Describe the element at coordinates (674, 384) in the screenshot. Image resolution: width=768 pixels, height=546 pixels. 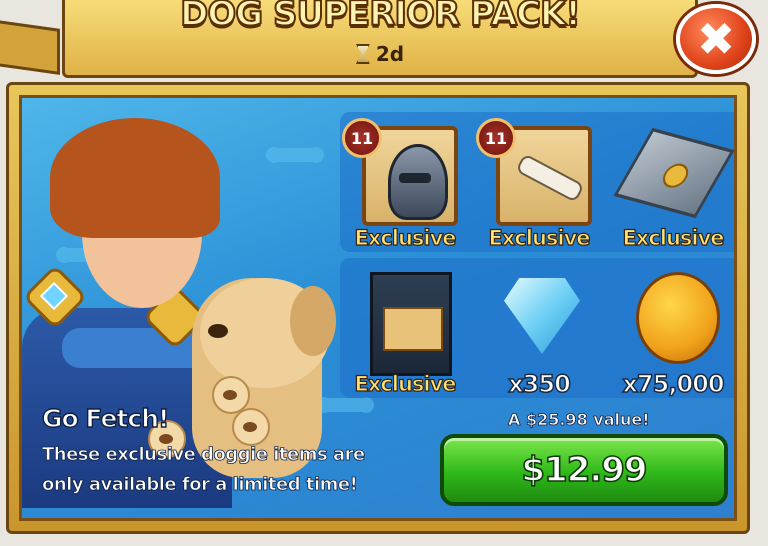
I see `gold-quantity: x75,000` at that location.